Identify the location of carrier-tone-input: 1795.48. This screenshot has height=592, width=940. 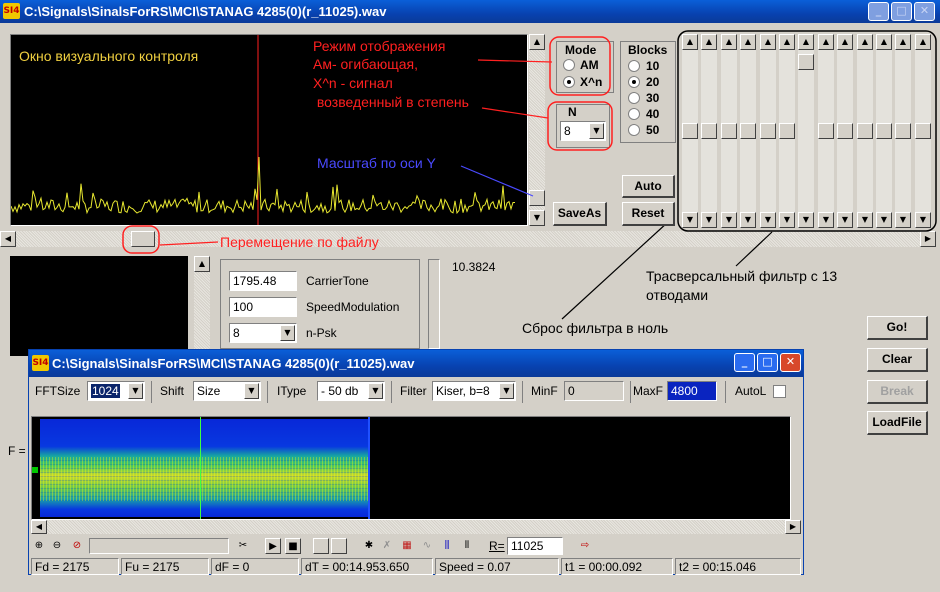
(263, 281).